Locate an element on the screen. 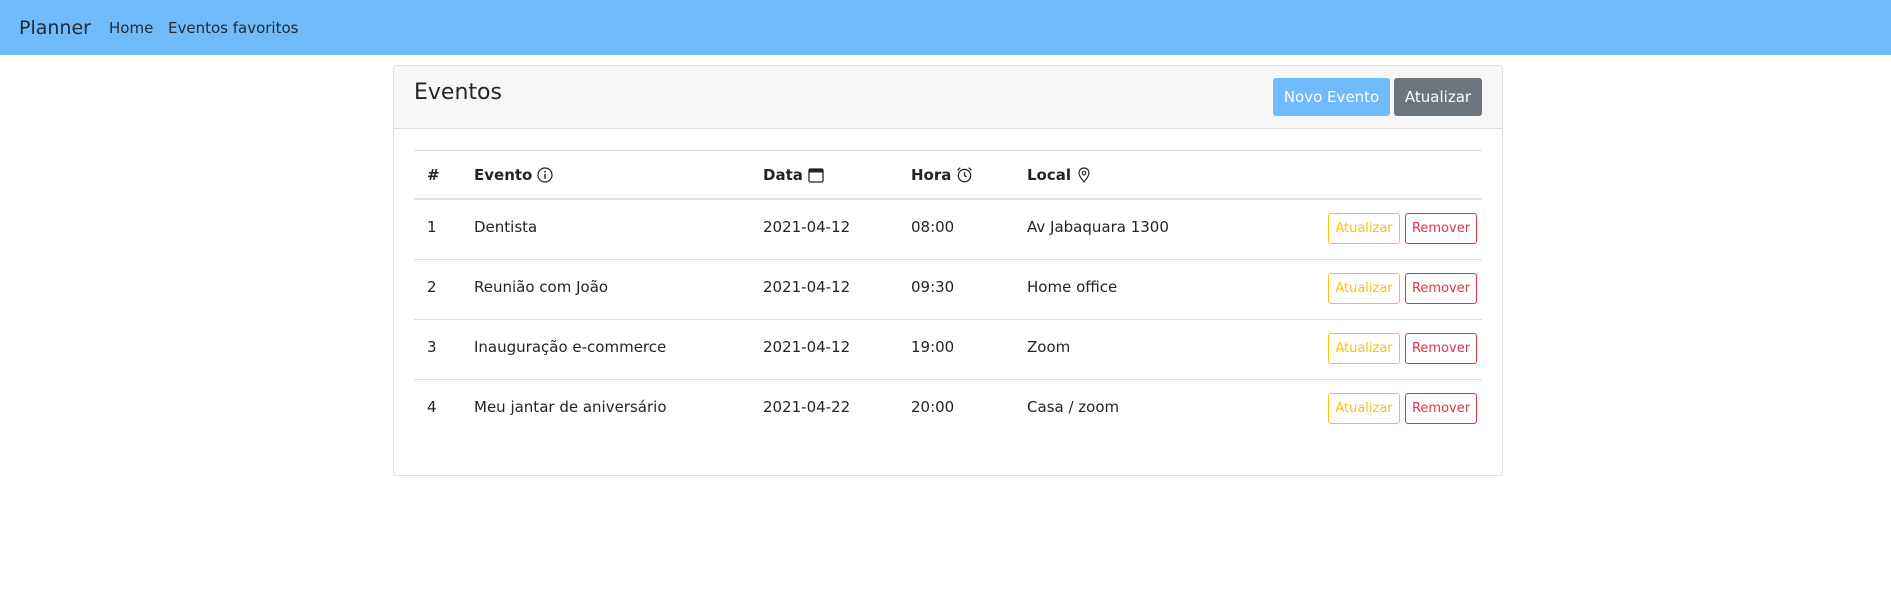  header-hour: Hora is located at coordinates (942, 174).